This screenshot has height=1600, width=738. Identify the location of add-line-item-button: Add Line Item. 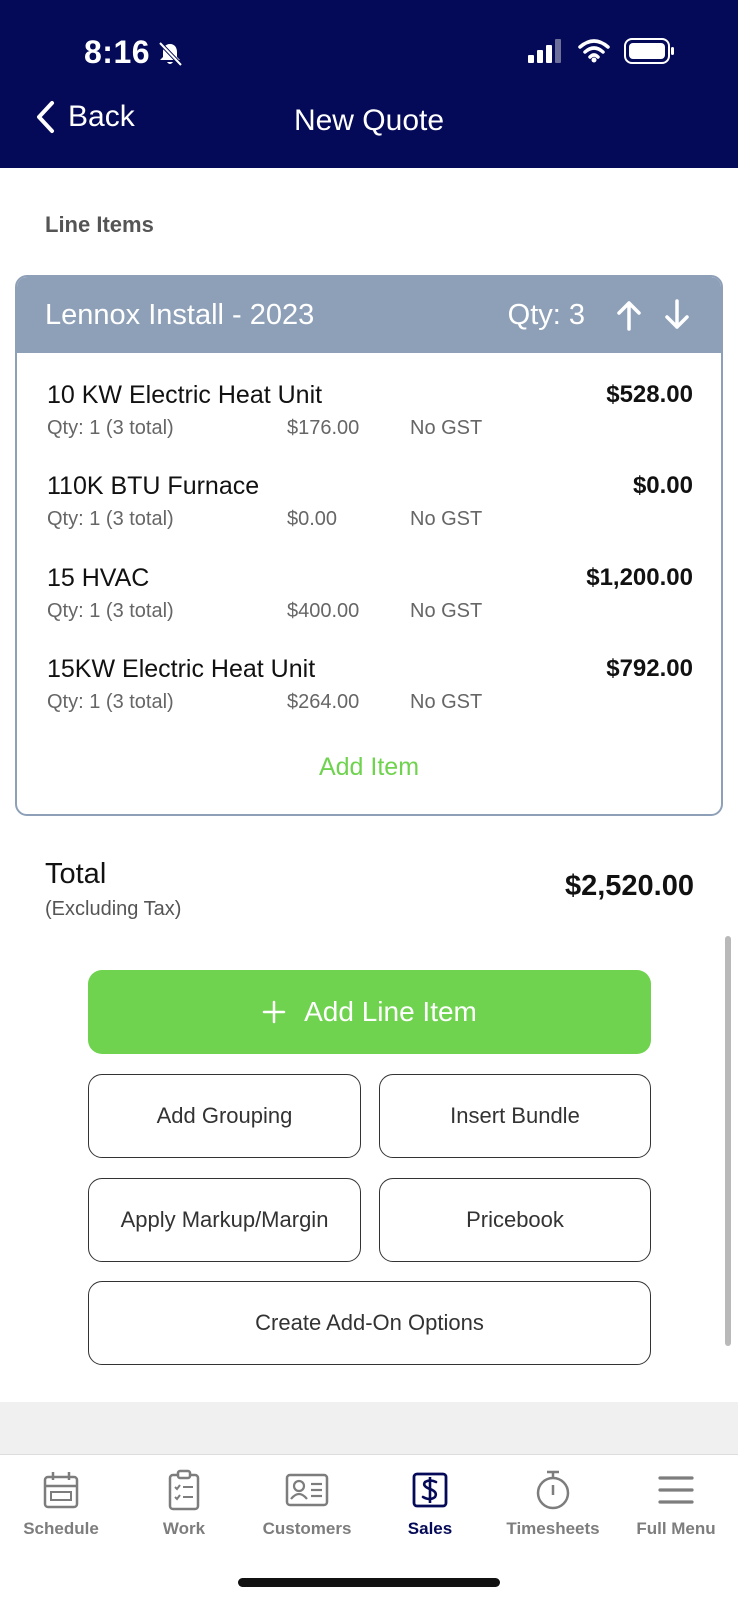
(369, 1012).